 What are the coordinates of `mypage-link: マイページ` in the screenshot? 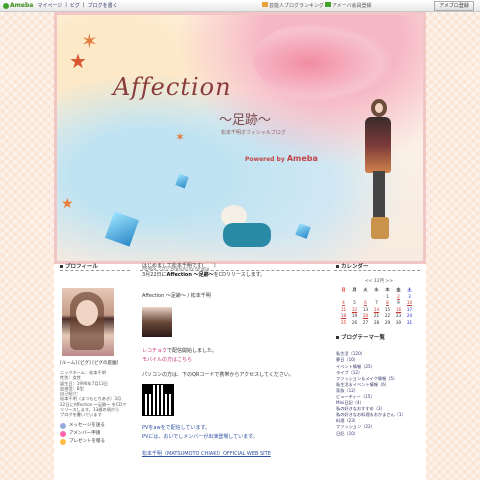 It's located at (49, 5).